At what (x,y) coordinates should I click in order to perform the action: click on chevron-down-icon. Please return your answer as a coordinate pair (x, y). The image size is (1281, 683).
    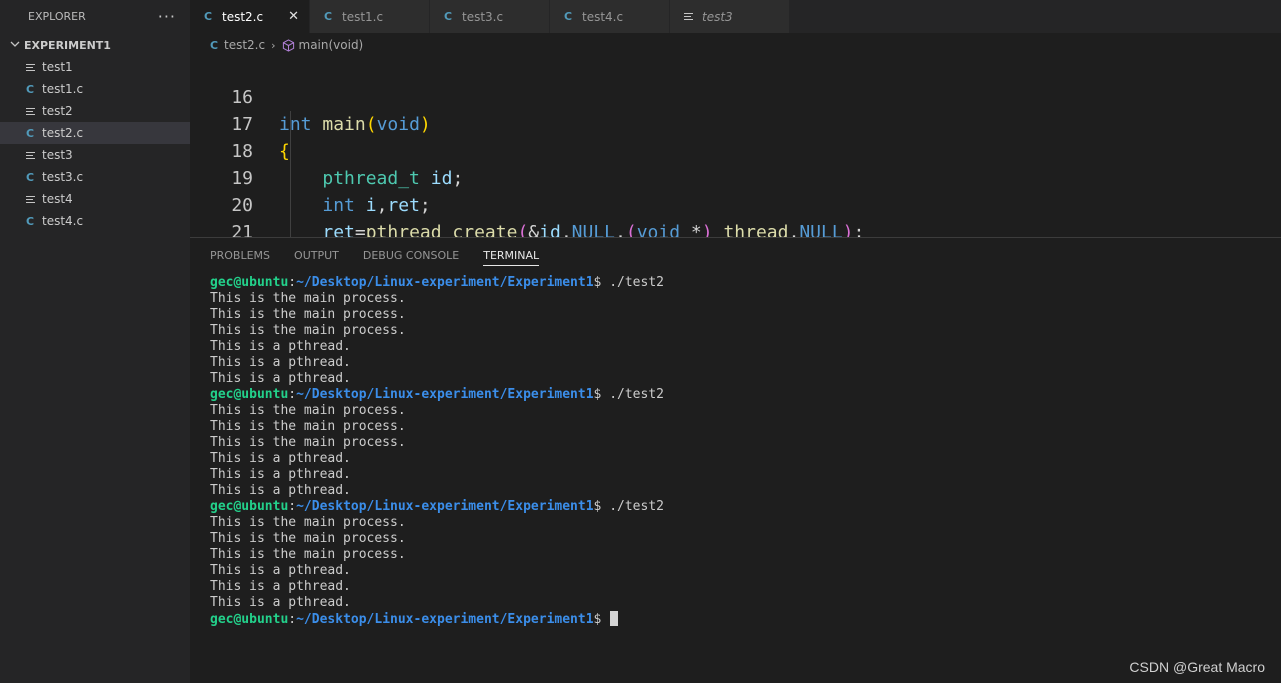
    Looking at the image, I should click on (17, 45).